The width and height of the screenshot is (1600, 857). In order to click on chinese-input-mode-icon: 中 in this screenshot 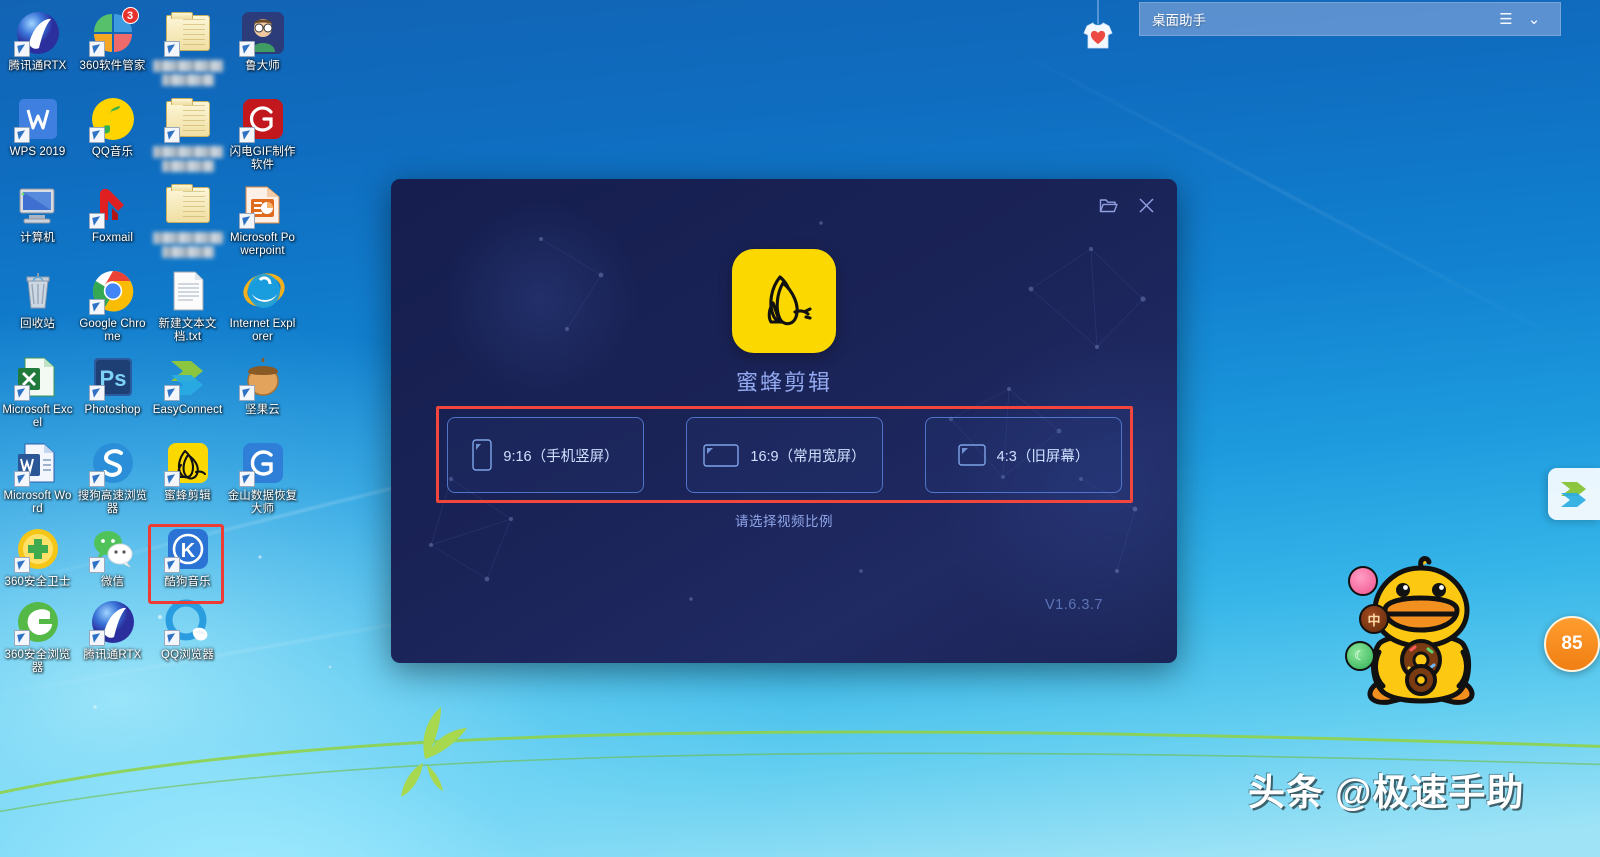, I will do `click(1374, 619)`.